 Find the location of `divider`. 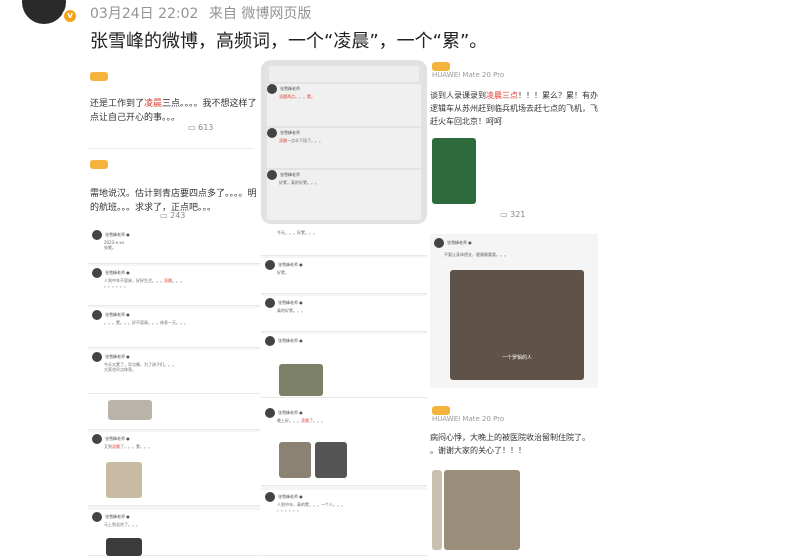

divider is located at coordinates (171, 148).